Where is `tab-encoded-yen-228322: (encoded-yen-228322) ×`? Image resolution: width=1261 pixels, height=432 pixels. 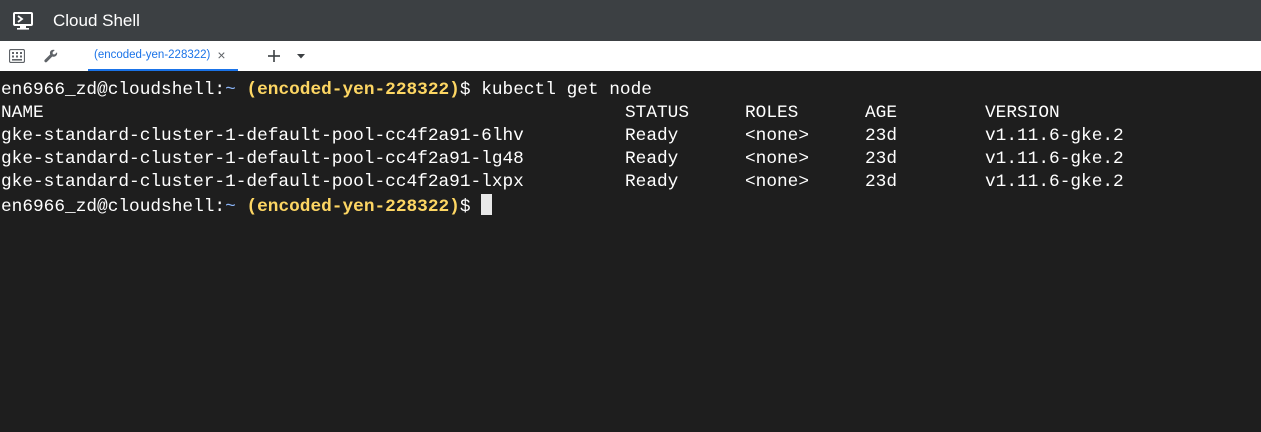
tab-encoded-yen-228322: (encoded-yen-228322) × is located at coordinates (163, 56).